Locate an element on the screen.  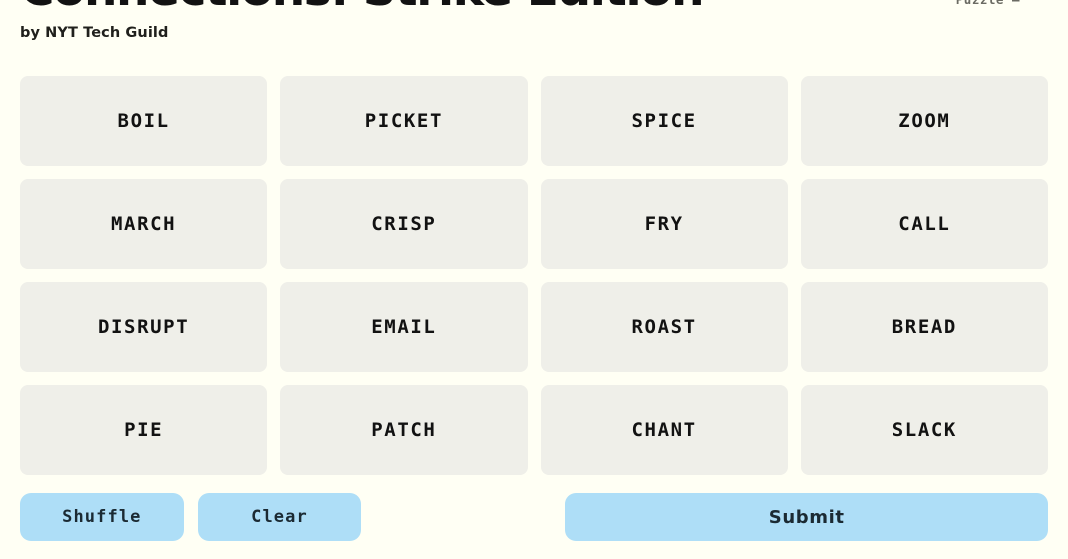
word-tile: SLACK is located at coordinates (924, 430).